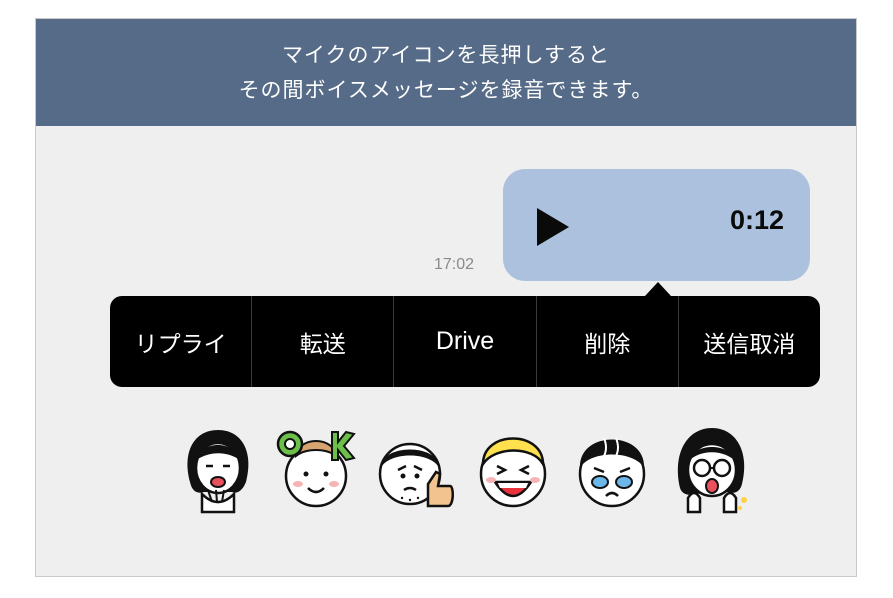 The width and height of the screenshot is (893, 598). What do you see at coordinates (454, 264) in the screenshot?
I see `message-timestamp: 17:02` at bounding box center [454, 264].